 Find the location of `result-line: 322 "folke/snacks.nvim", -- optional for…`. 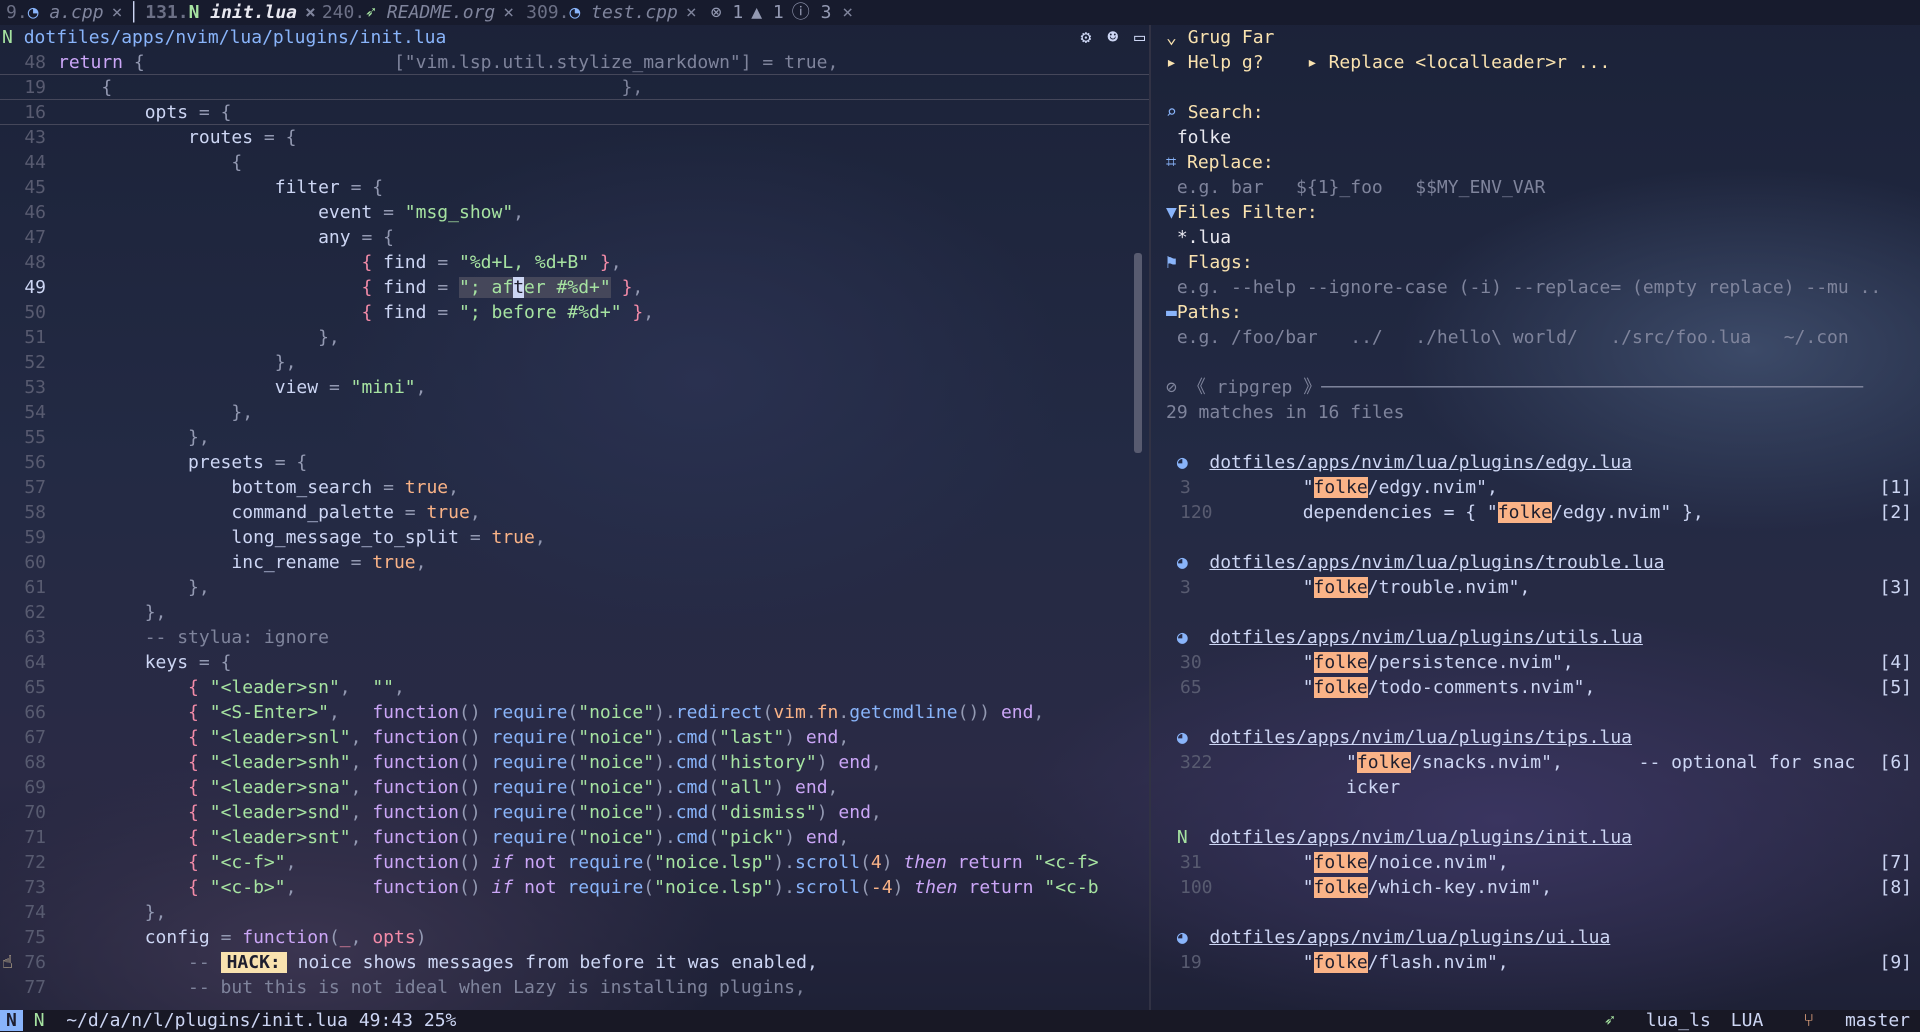

result-line: 322 "folke/snacks.nvim", -- optional for… is located at coordinates (1543, 762).